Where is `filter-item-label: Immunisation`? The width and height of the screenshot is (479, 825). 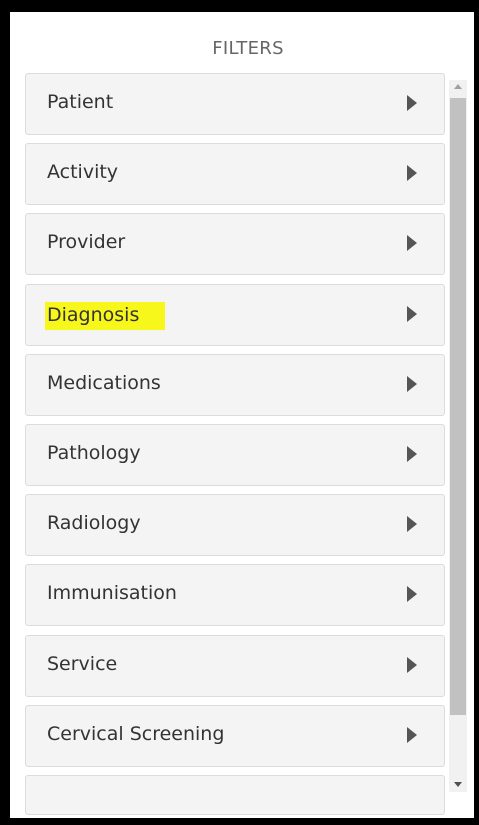
filter-item-label: Immunisation is located at coordinates (112, 593).